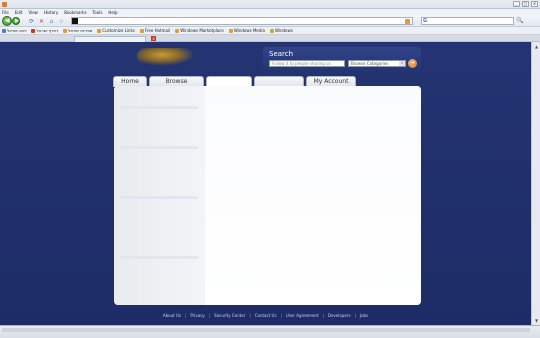 The image size is (540, 338). Describe the element at coordinates (520, 21) in the screenshot. I see `search-icon: 🔍` at that location.